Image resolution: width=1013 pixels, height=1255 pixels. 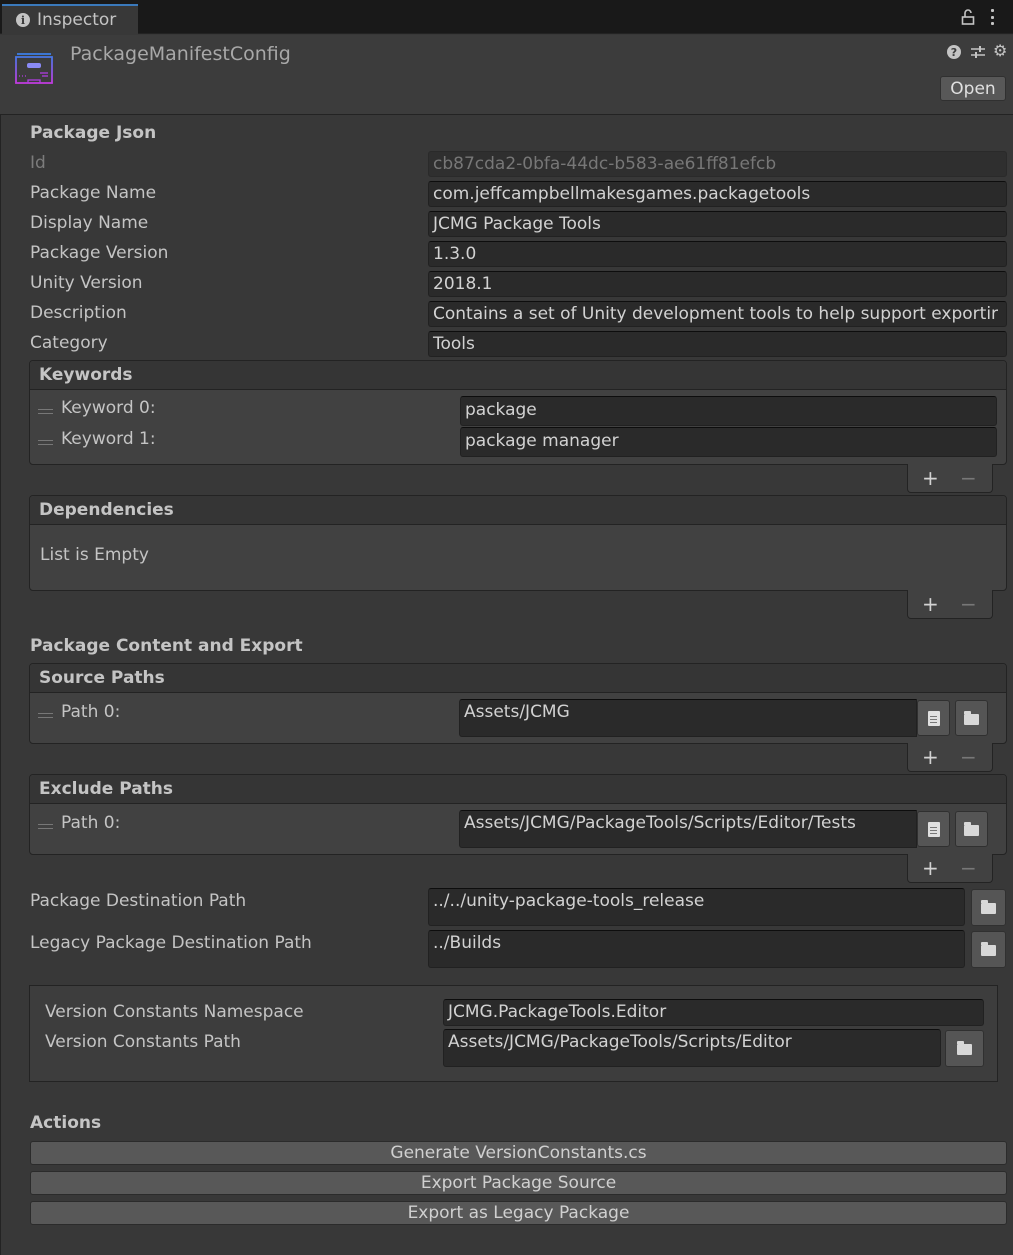 I want to click on destination-path-label: Package Destination Path, so click(x=138, y=901).